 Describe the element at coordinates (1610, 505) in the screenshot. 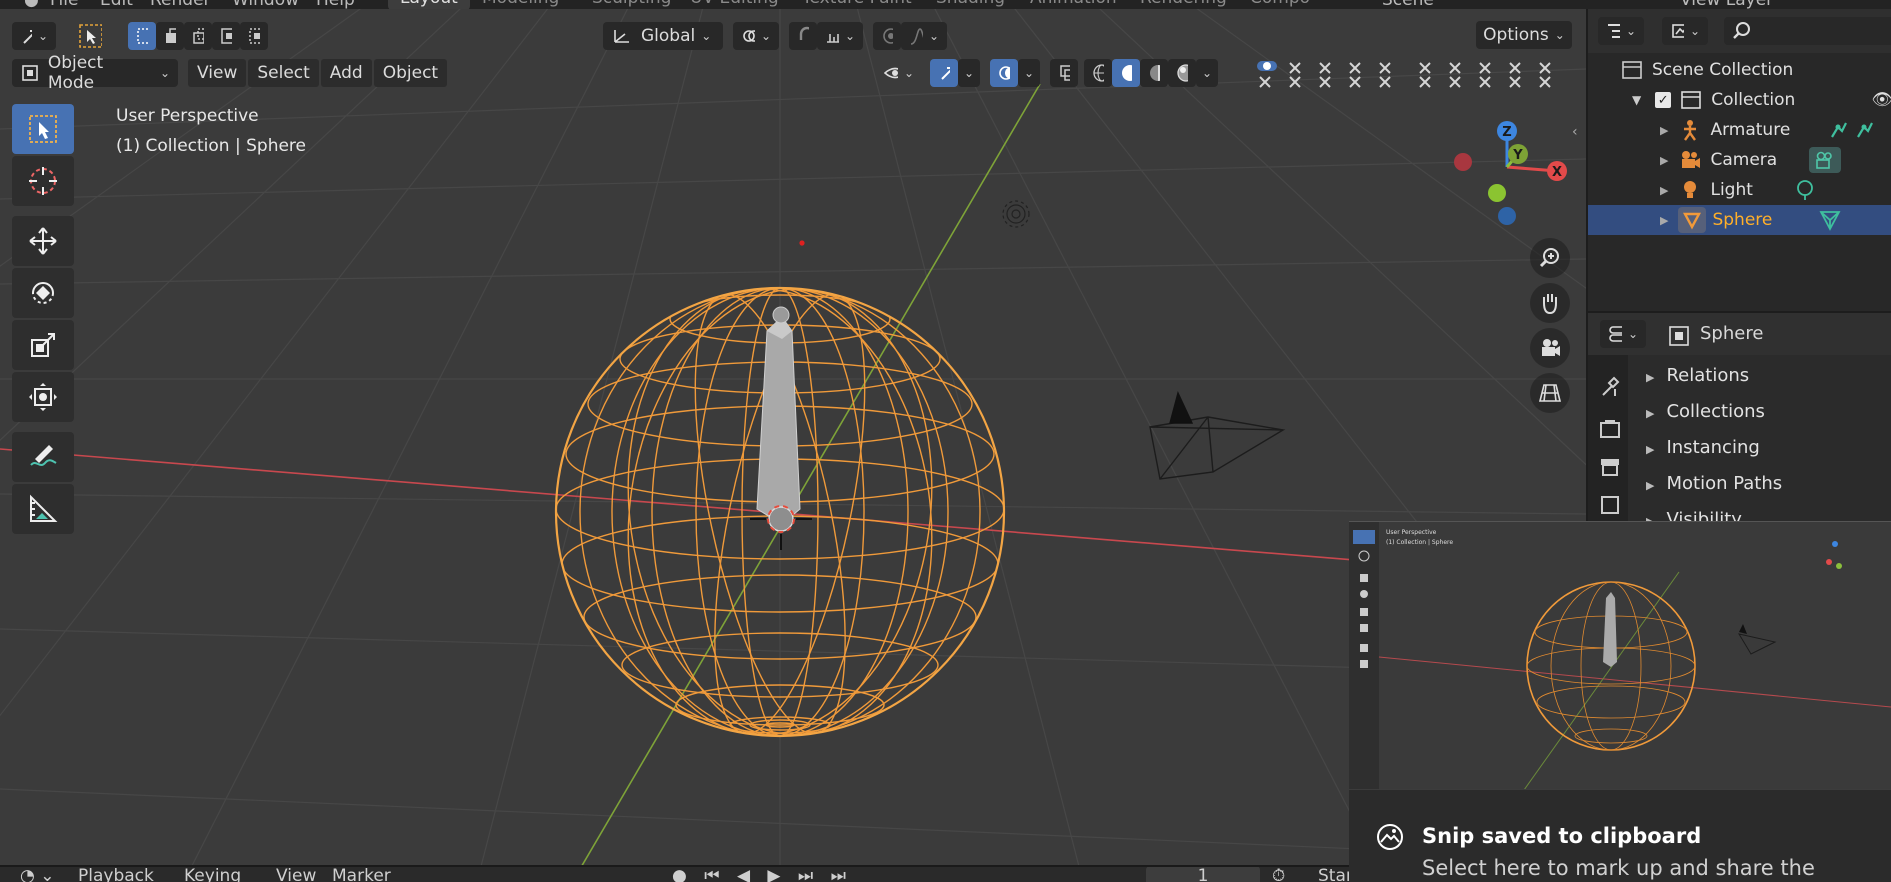

I see `view-layer-icon` at that location.